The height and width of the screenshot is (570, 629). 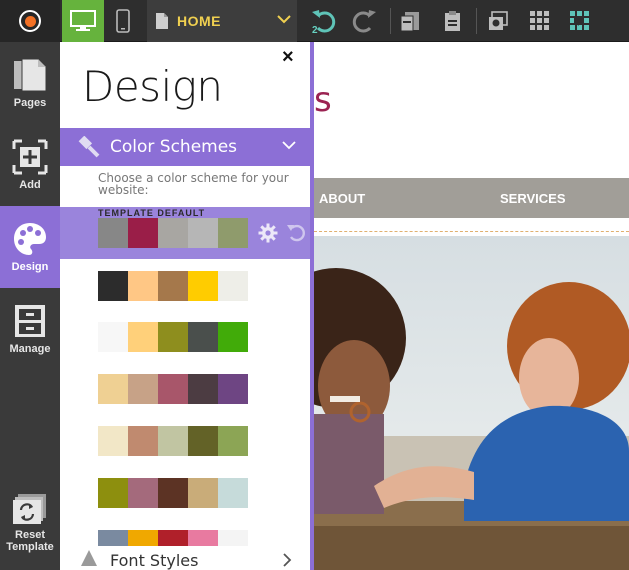 What do you see at coordinates (154, 560) in the screenshot?
I see `font-styles-title: Font Styles` at bounding box center [154, 560].